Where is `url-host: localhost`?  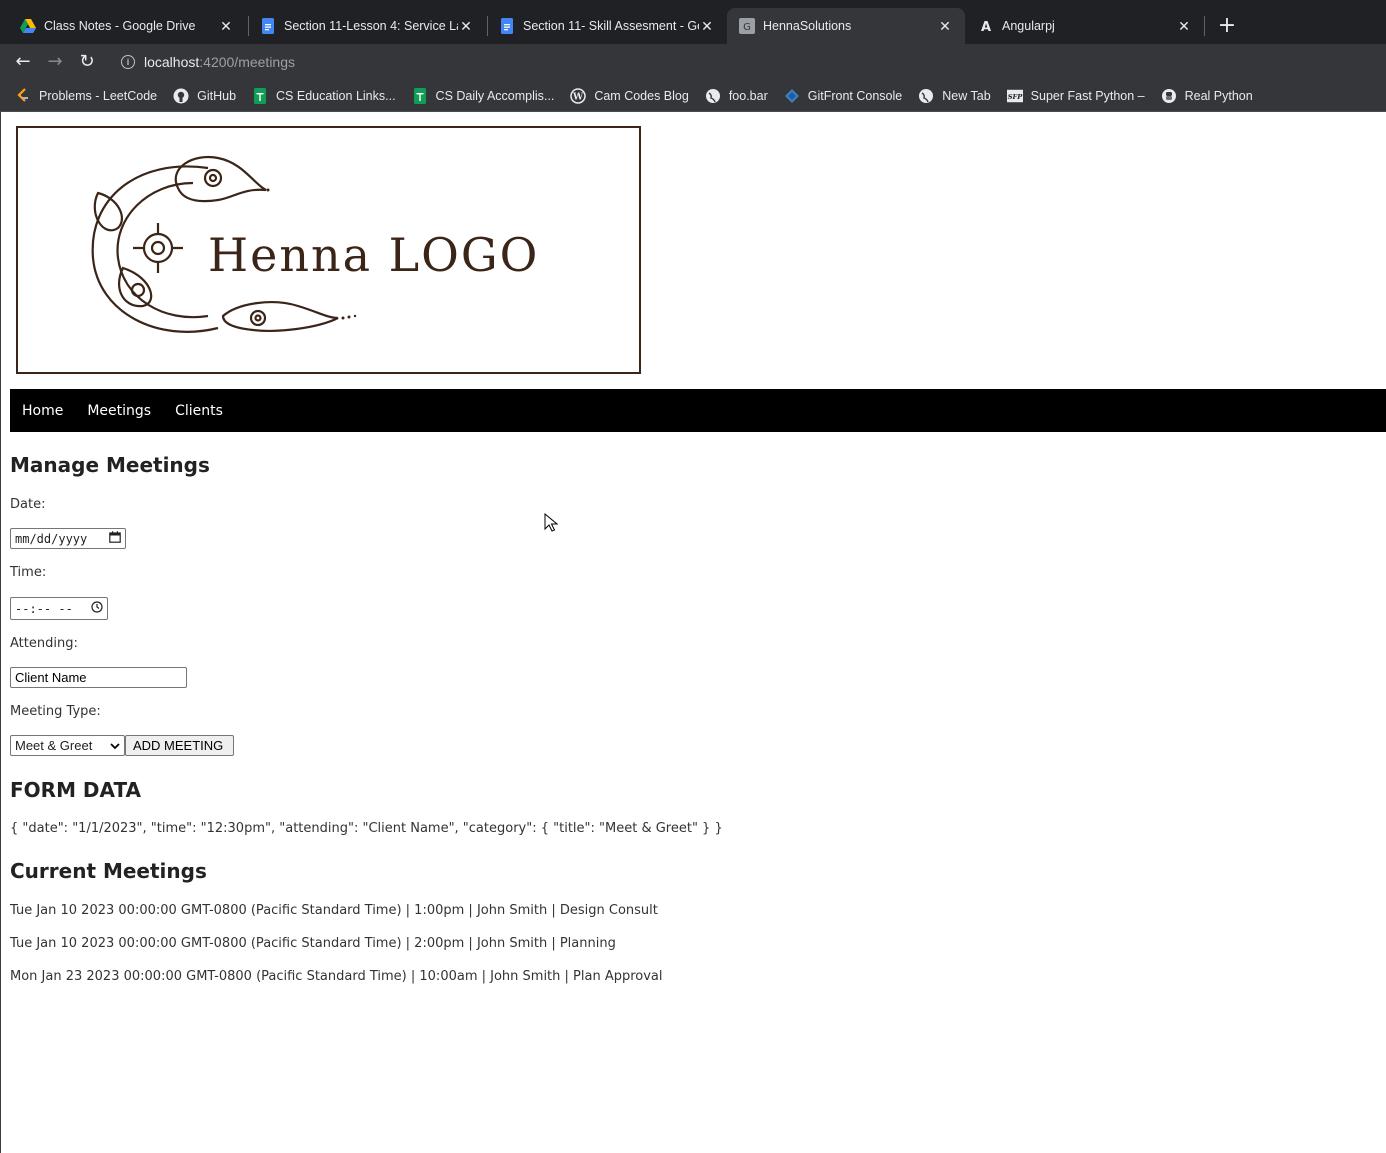 url-host: localhost is located at coordinates (172, 62).